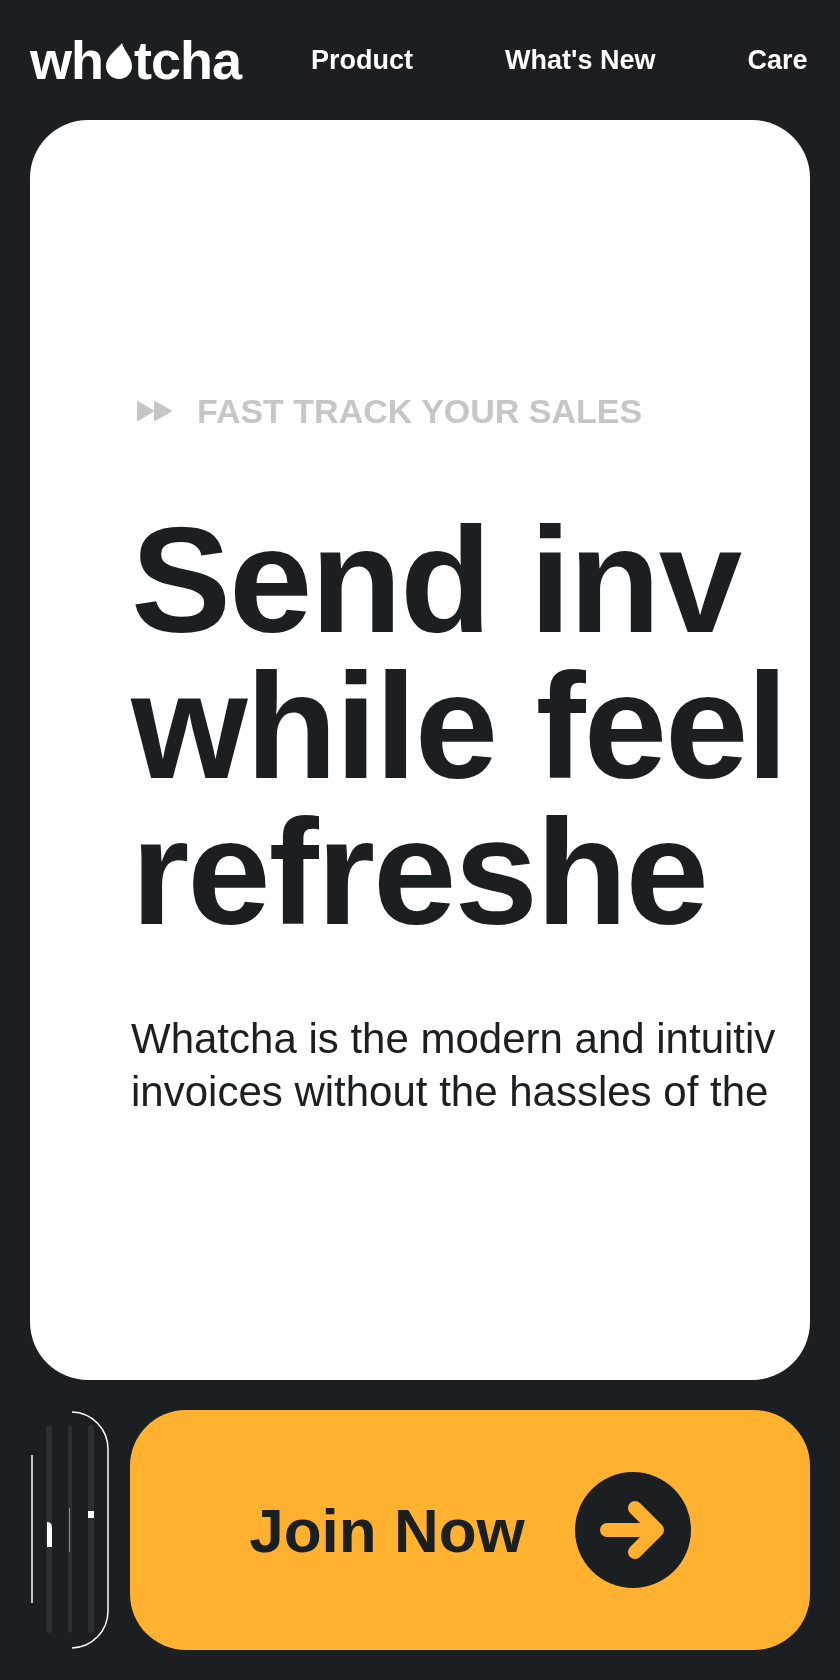 The height and width of the screenshot is (1680, 840). What do you see at coordinates (119, 61) in the screenshot?
I see `drop-icon` at bounding box center [119, 61].